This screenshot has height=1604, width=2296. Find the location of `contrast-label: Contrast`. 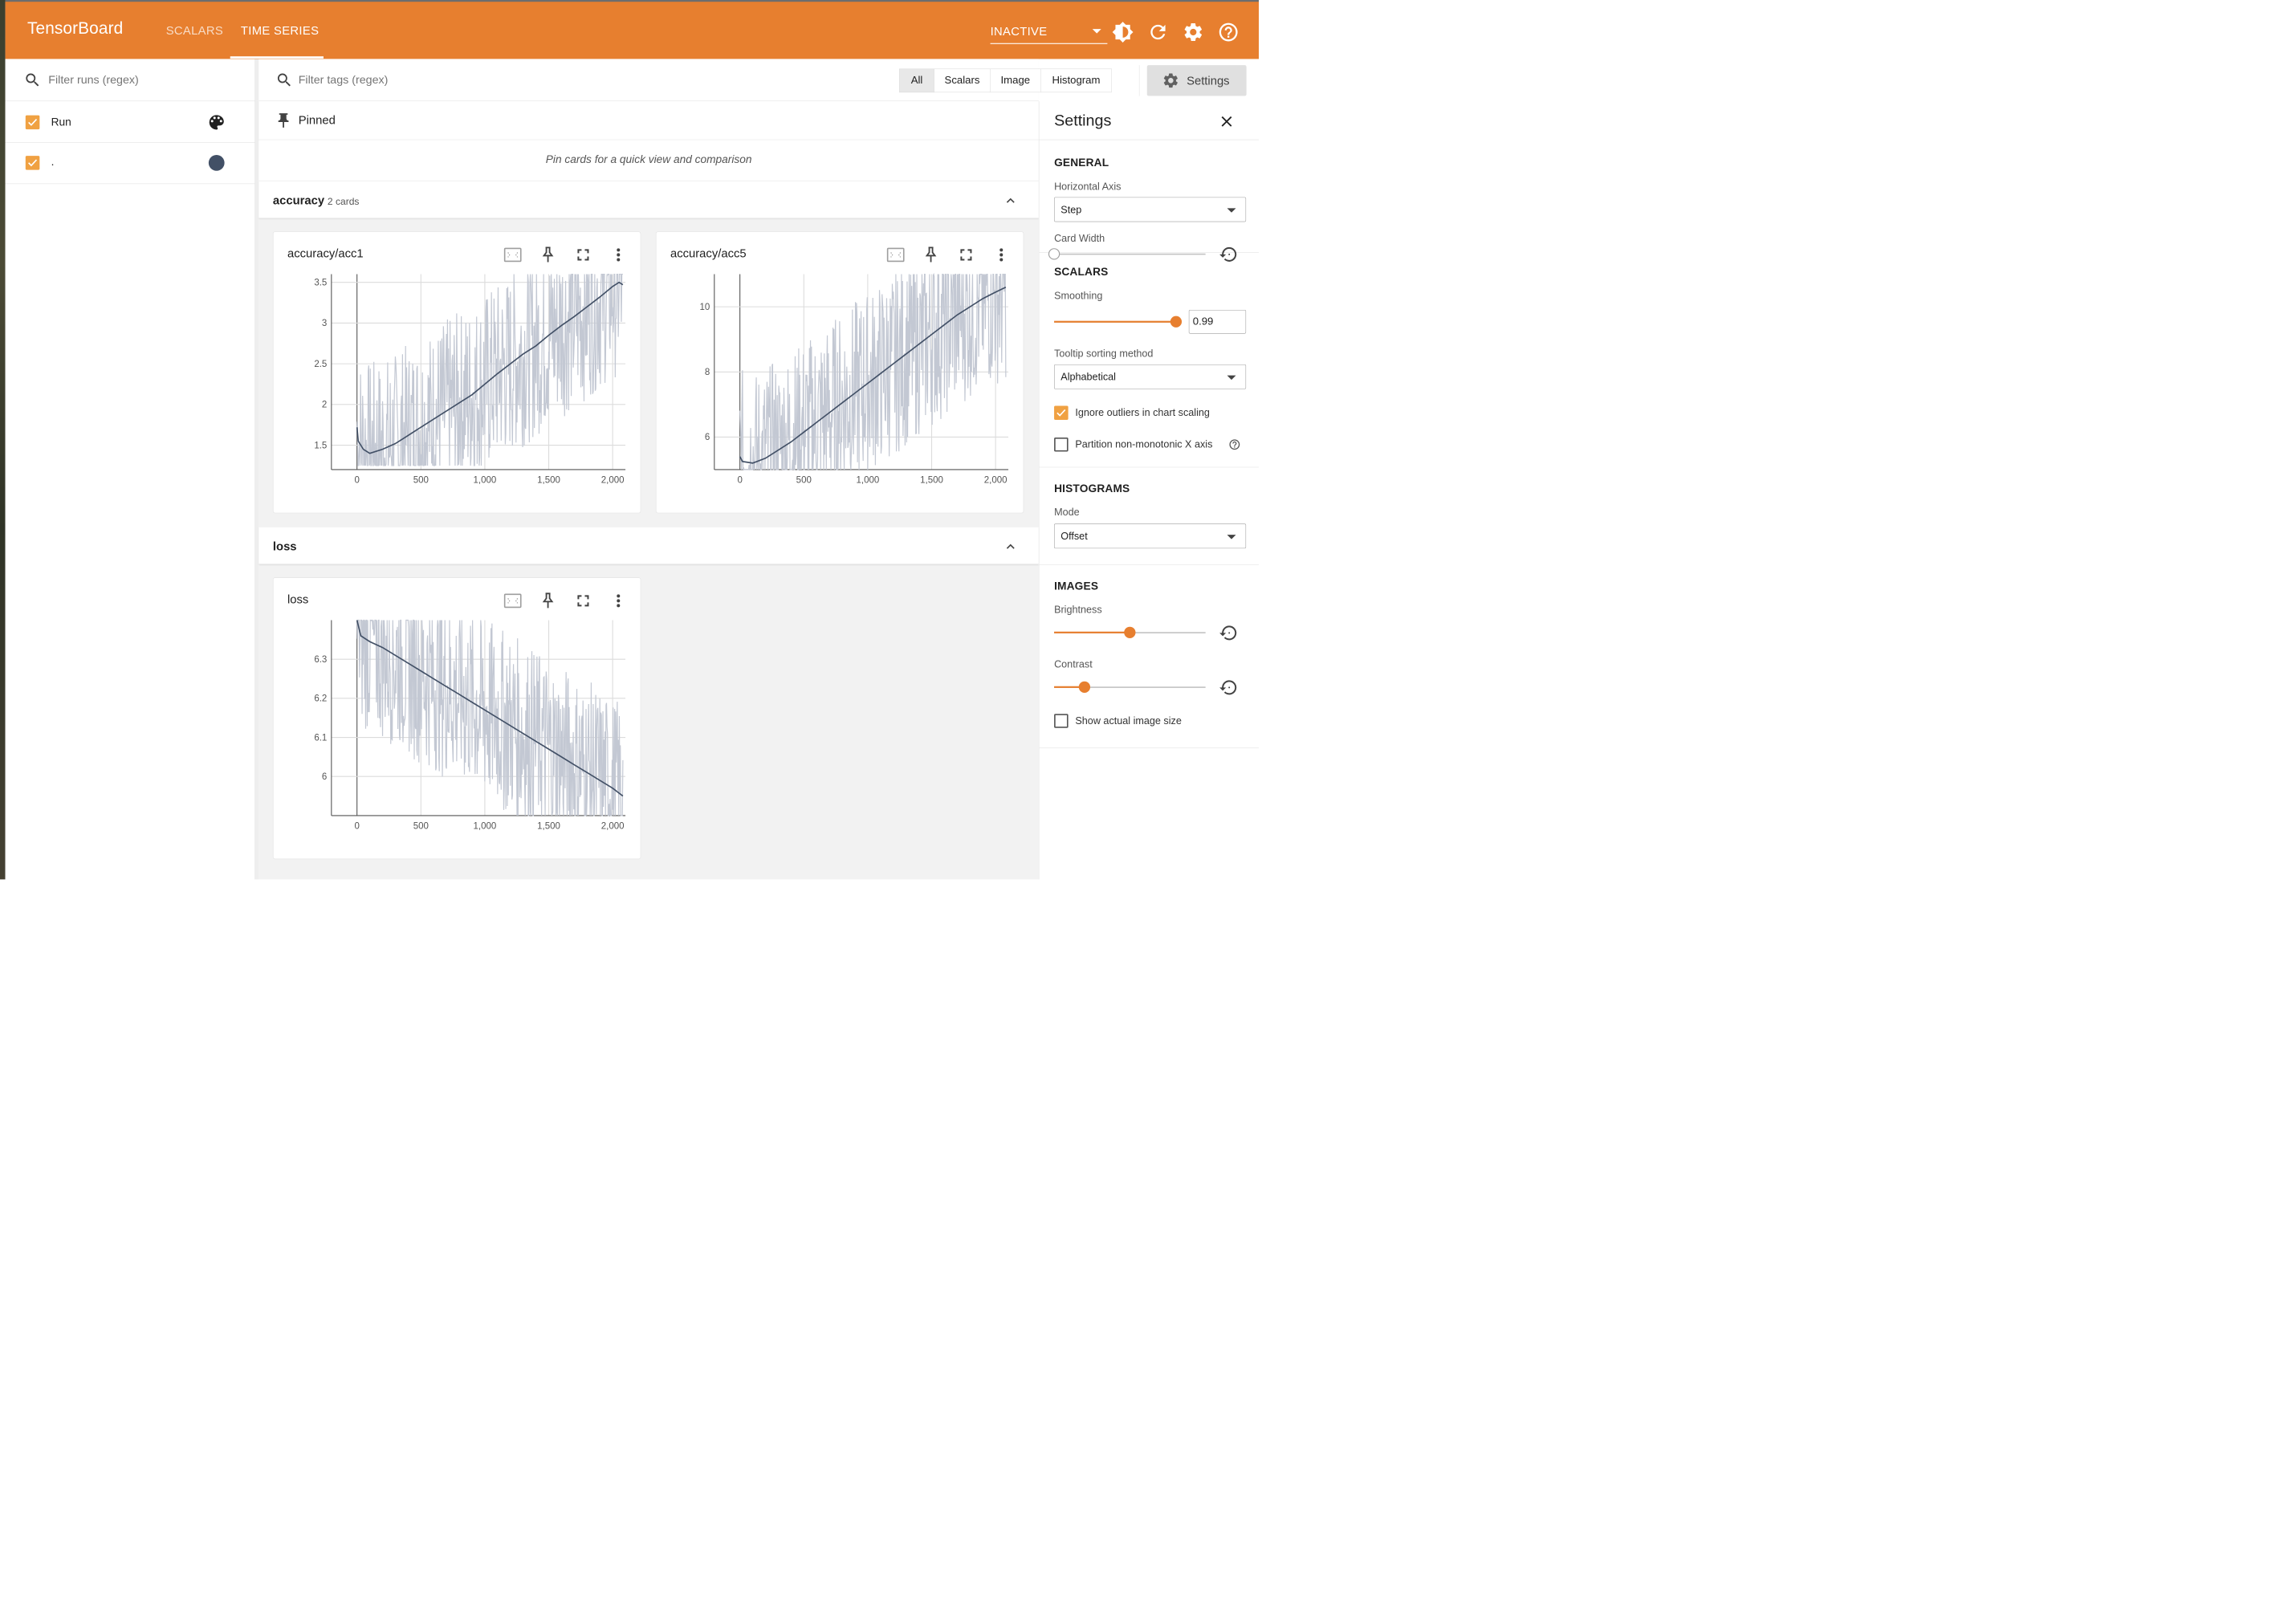

contrast-label: Contrast is located at coordinates (1074, 664).